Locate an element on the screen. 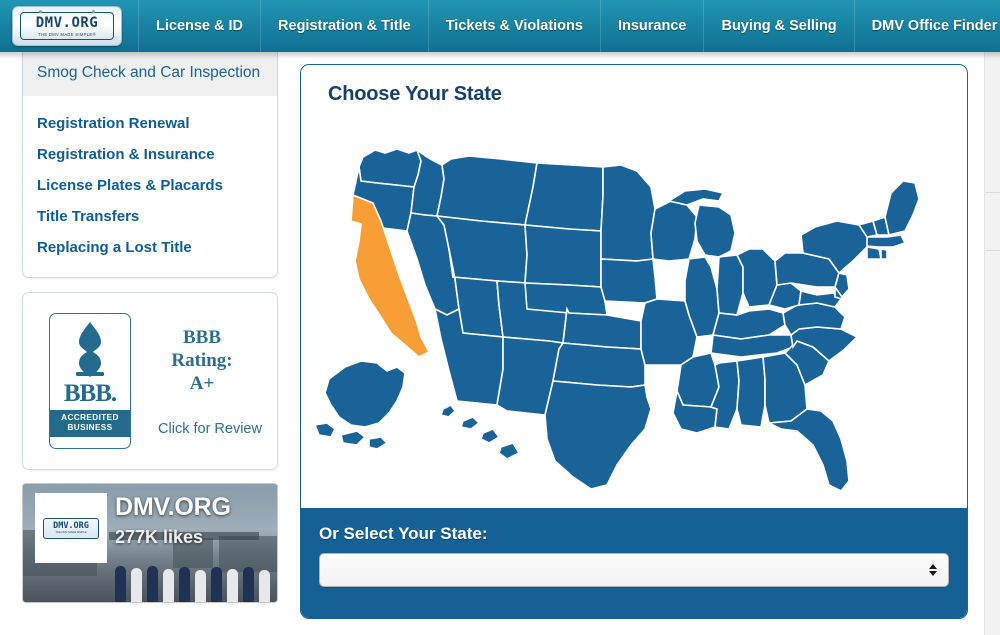 The height and width of the screenshot is (635, 1000). sidebar-item-title-transfers: Title Transfers is located at coordinates (150, 216).